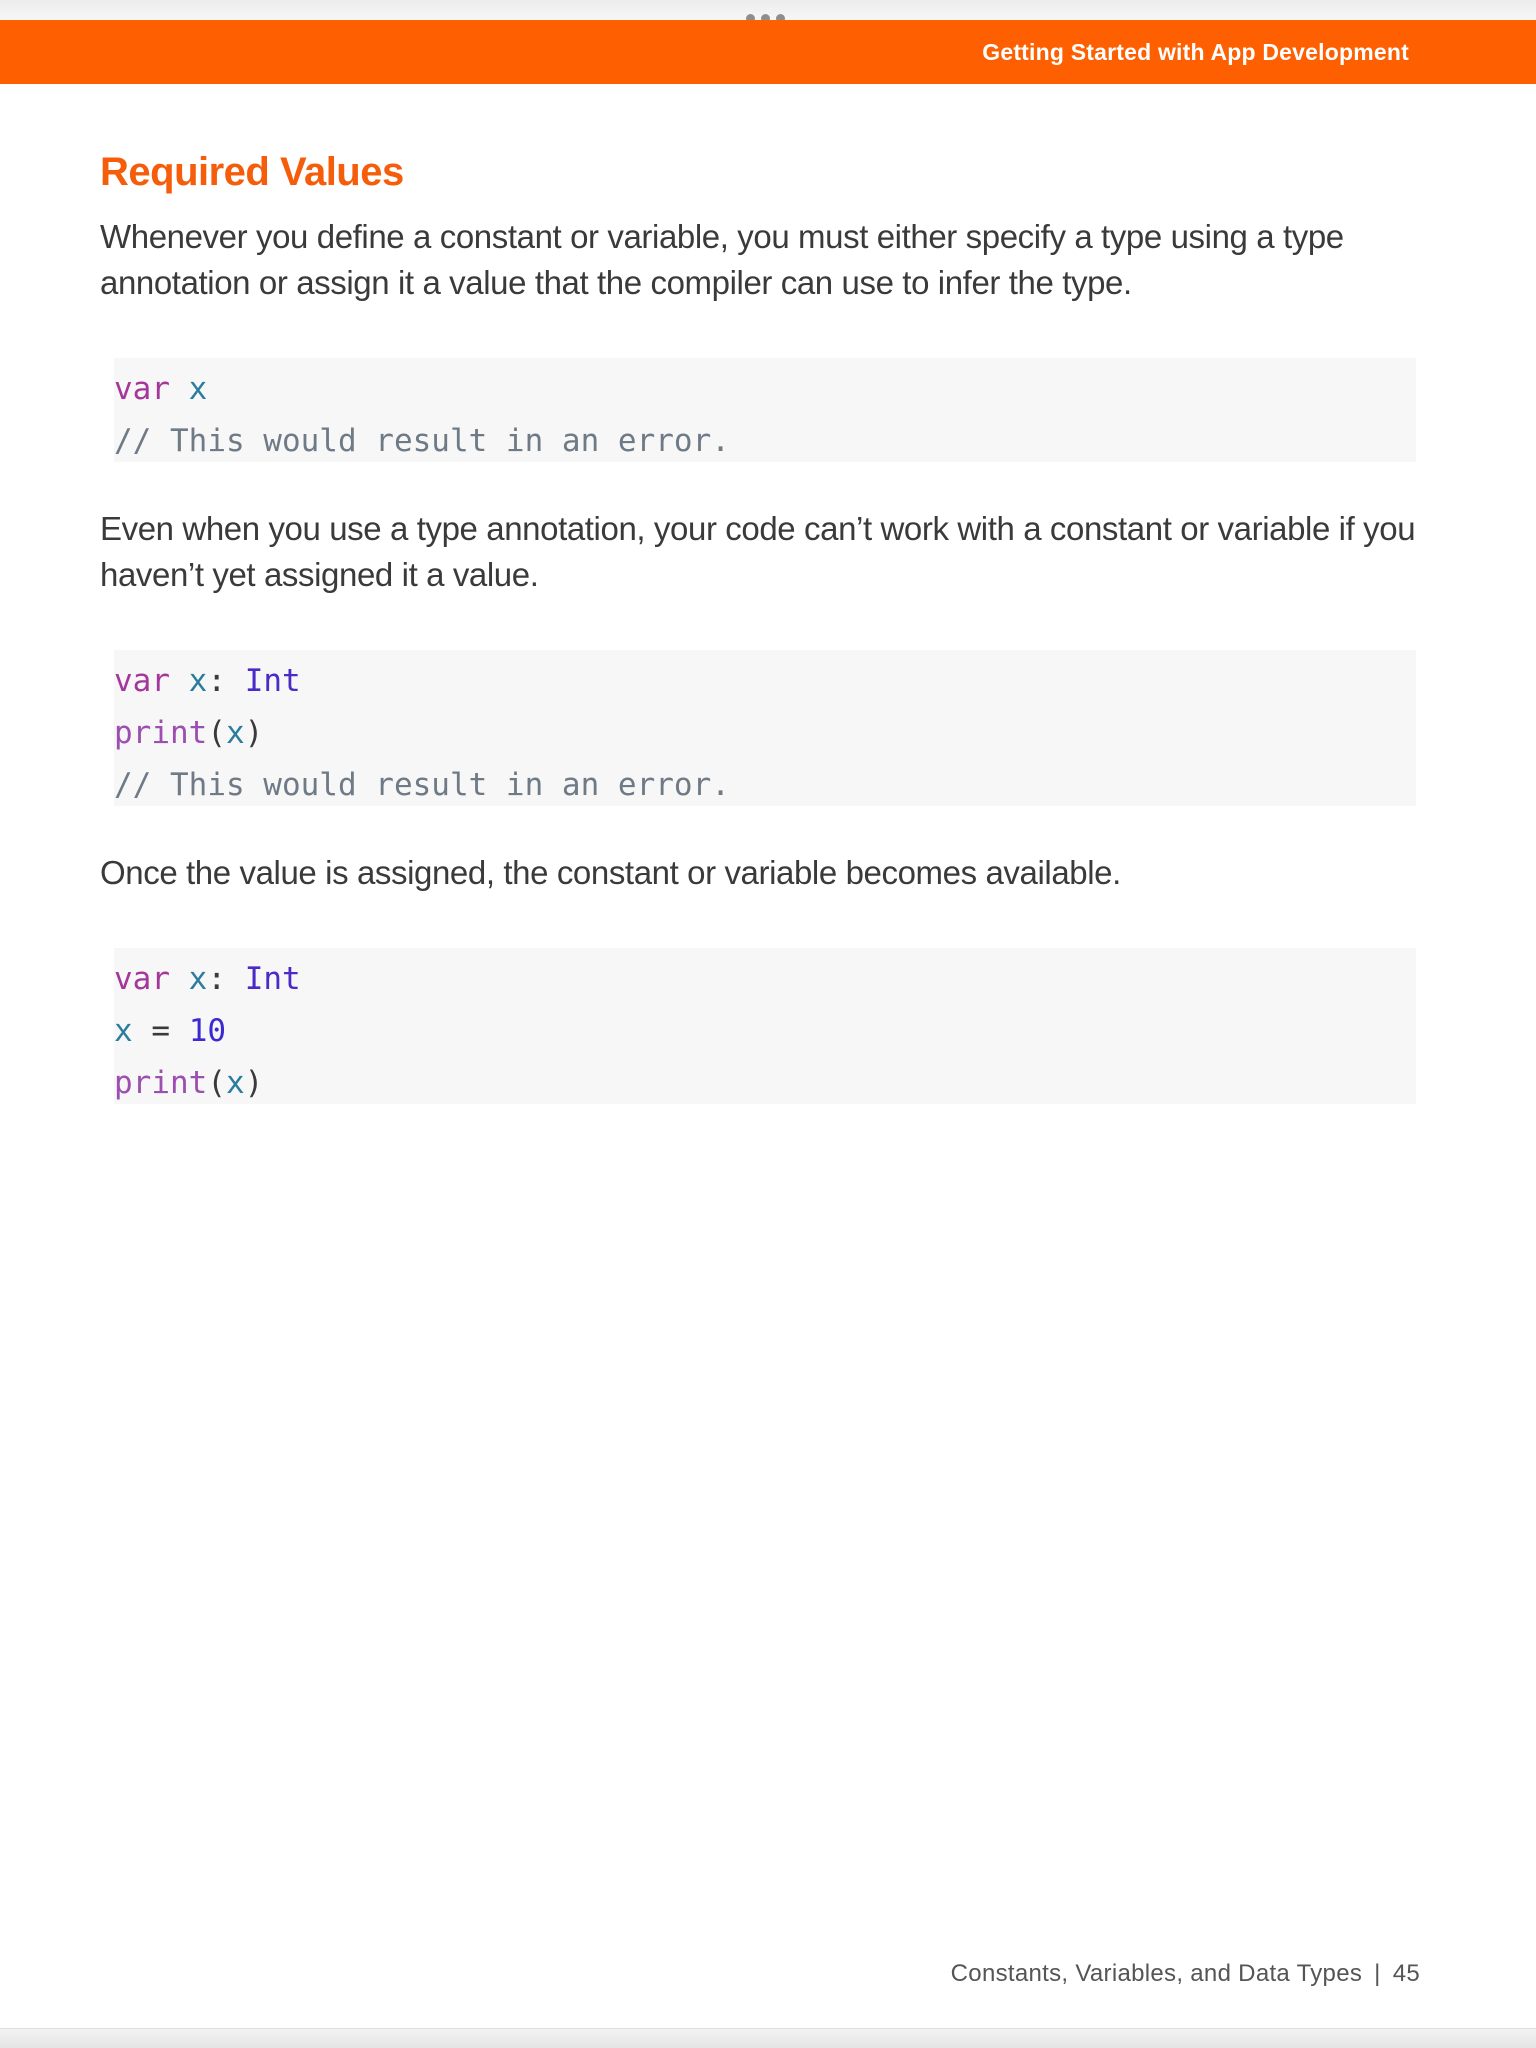 Image resolution: width=1536 pixels, height=2048 pixels. I want to click on bottom-shade, so click(768, 2038).